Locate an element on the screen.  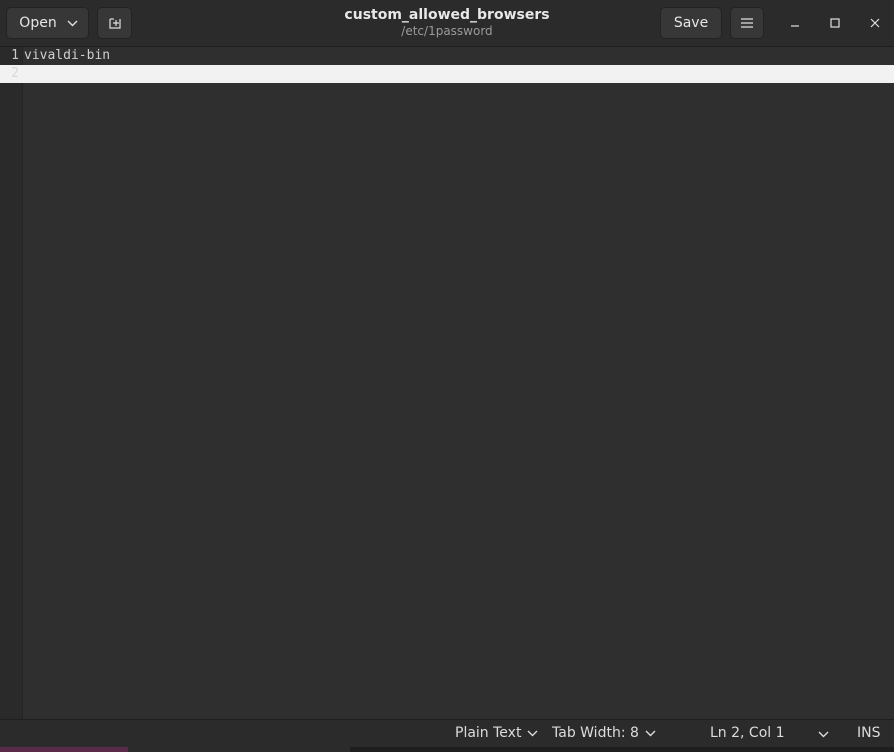
window-title-area: custom_allowed_browsers /etc/1password is located at coordinates (447, 22).